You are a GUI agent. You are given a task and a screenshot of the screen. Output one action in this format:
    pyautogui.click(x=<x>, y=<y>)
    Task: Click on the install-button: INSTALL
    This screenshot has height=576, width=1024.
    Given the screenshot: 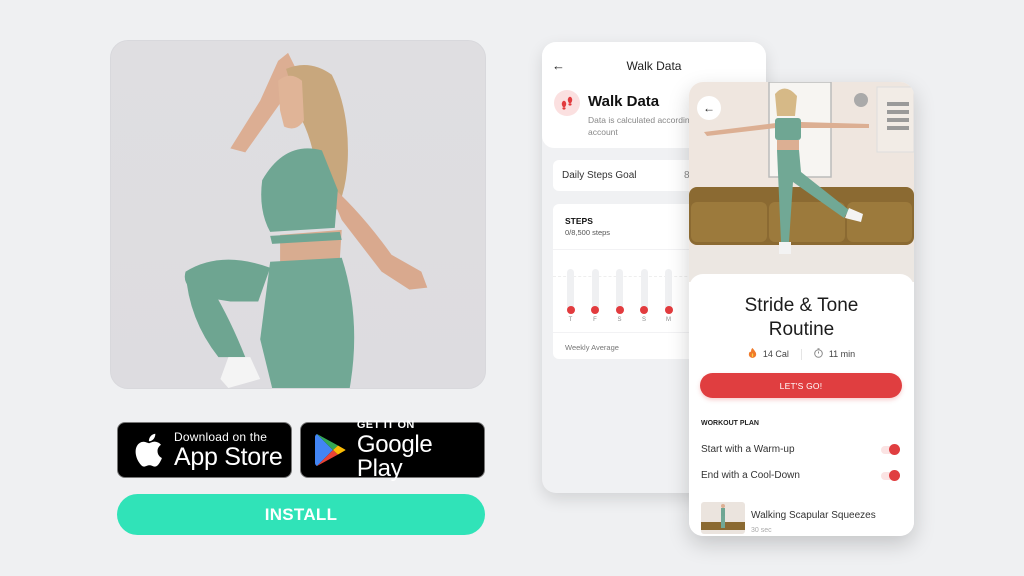 What is the action you would take?
    pyautogui.click(x=301, y=514)
    